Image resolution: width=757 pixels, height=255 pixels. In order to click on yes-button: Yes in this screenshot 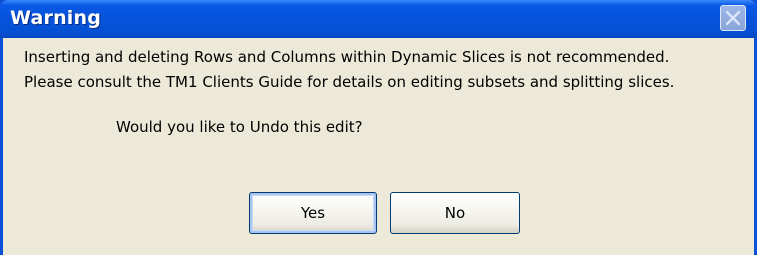, I will do `click(313, 213)`.